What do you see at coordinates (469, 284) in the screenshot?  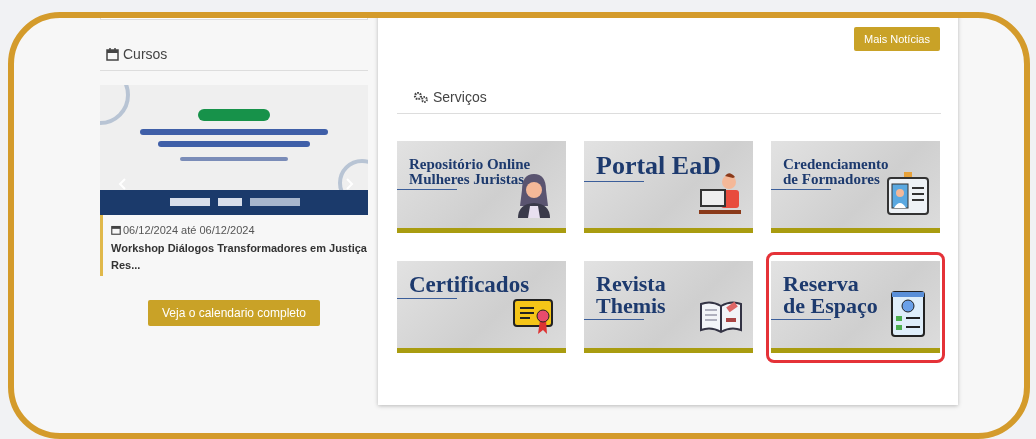 I see `tile-title: Certificados` at bounding box center [469, 284].